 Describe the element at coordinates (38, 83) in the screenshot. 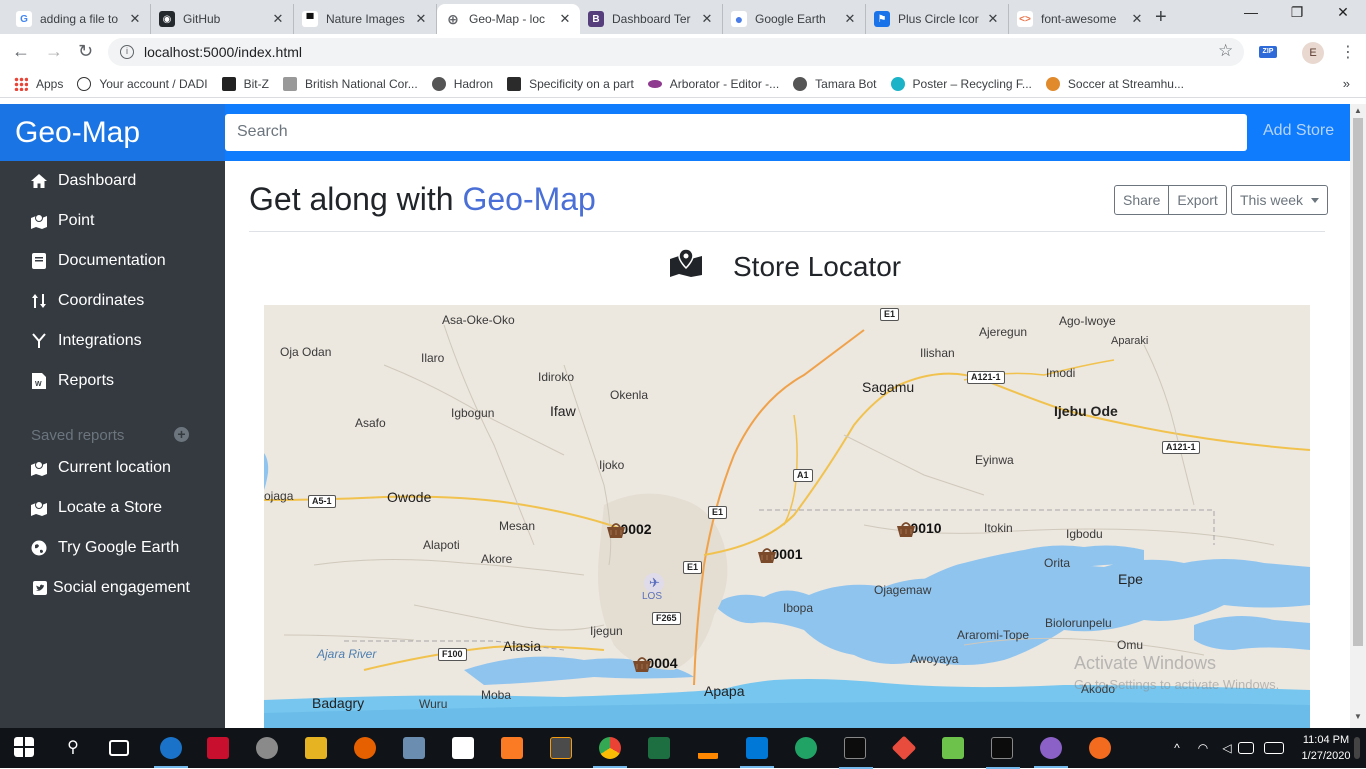

I see `bookmark-apps: Apps` at that location.